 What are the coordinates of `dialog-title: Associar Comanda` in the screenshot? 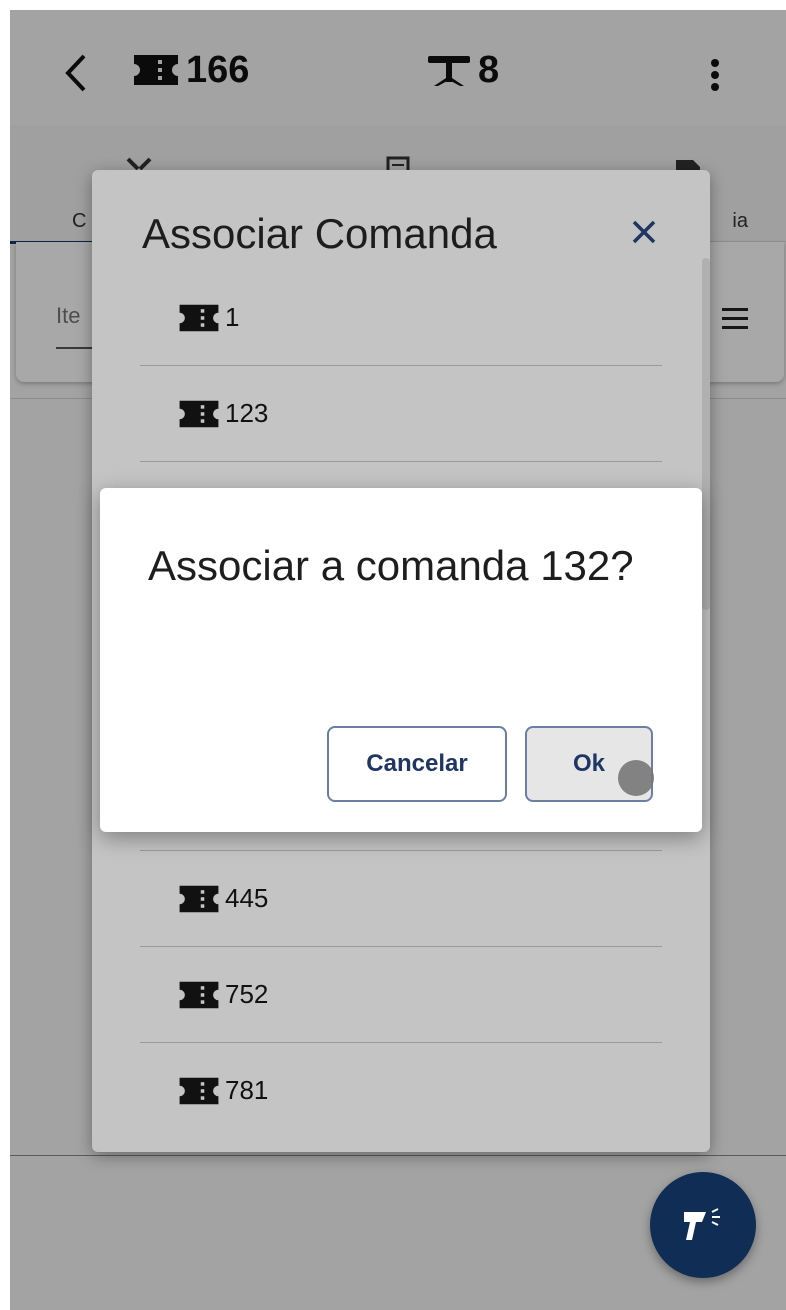 It's located at (319, 233).